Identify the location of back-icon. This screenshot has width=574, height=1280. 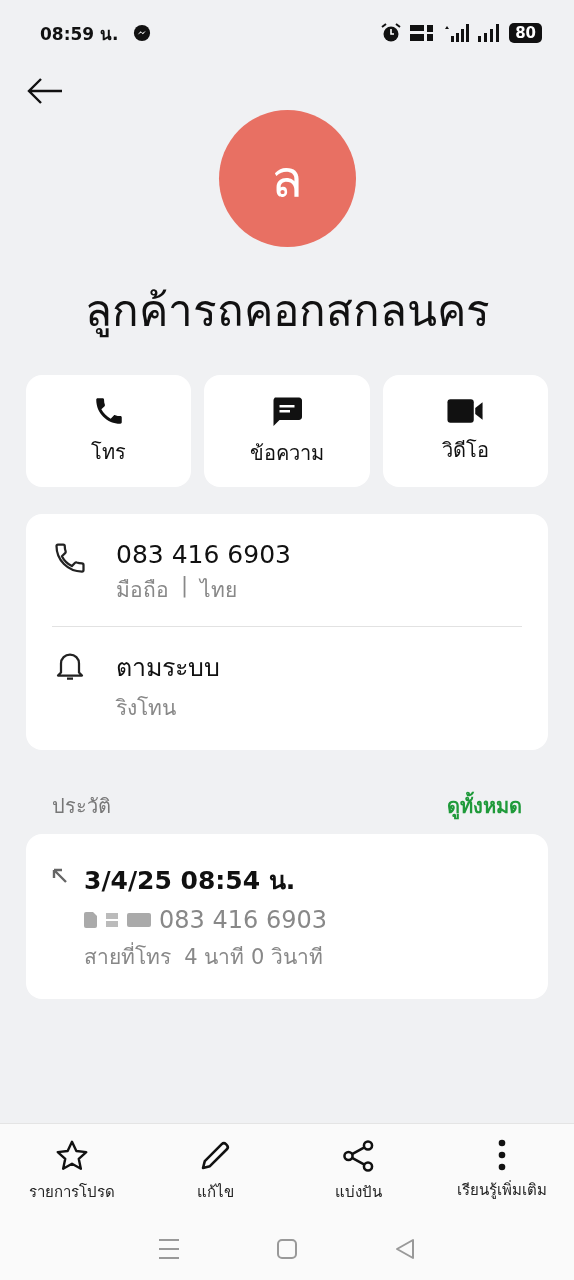
(405, 1249).